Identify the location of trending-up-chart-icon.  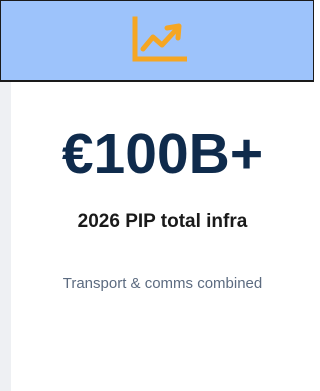
(159, 40).